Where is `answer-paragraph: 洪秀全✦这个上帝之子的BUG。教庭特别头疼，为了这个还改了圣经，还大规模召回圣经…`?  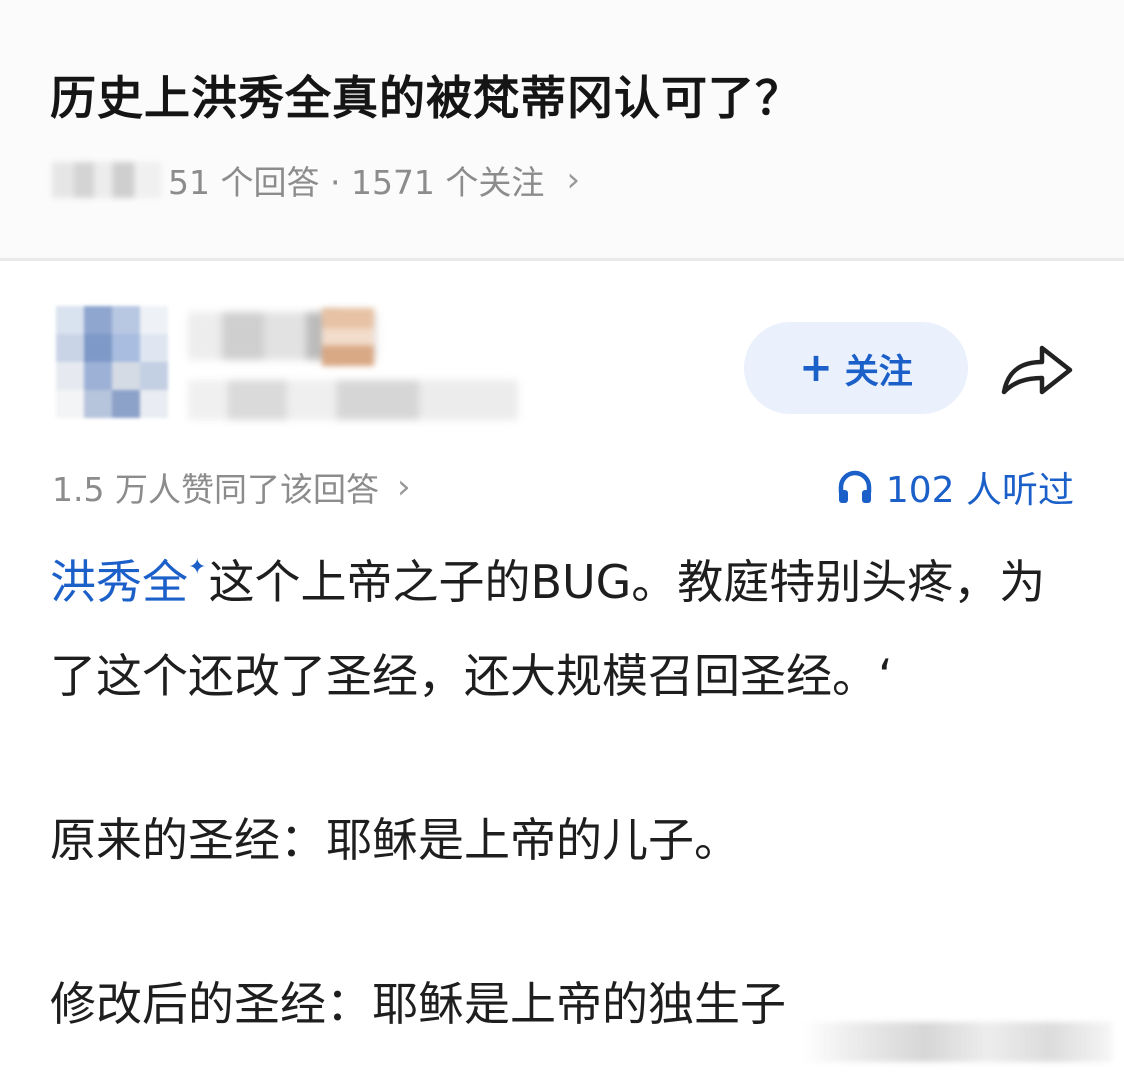
answer-paragraph: 洪秀全✦这个上帝之子的BUG。教庭特别头疼，为了这个还改了圣经，还大规模召回圣经… is located at coordinates (555, 629).